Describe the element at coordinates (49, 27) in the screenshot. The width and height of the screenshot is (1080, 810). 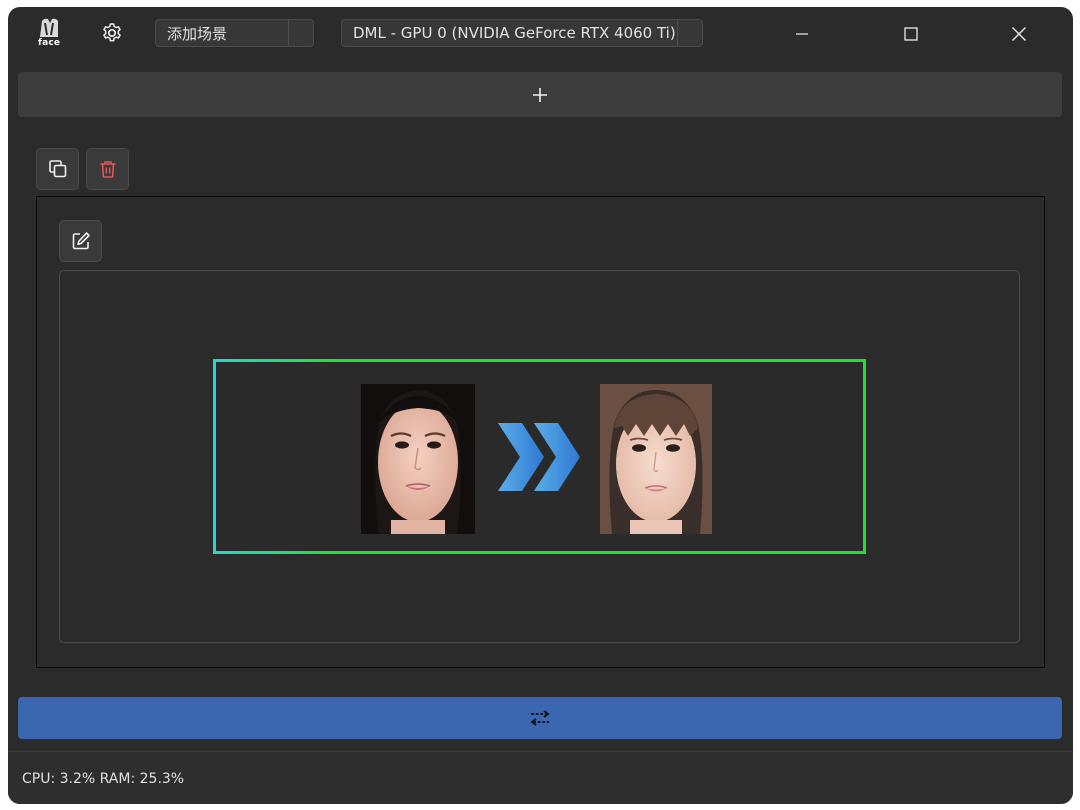
I see `logo-mark-icon` at that location.